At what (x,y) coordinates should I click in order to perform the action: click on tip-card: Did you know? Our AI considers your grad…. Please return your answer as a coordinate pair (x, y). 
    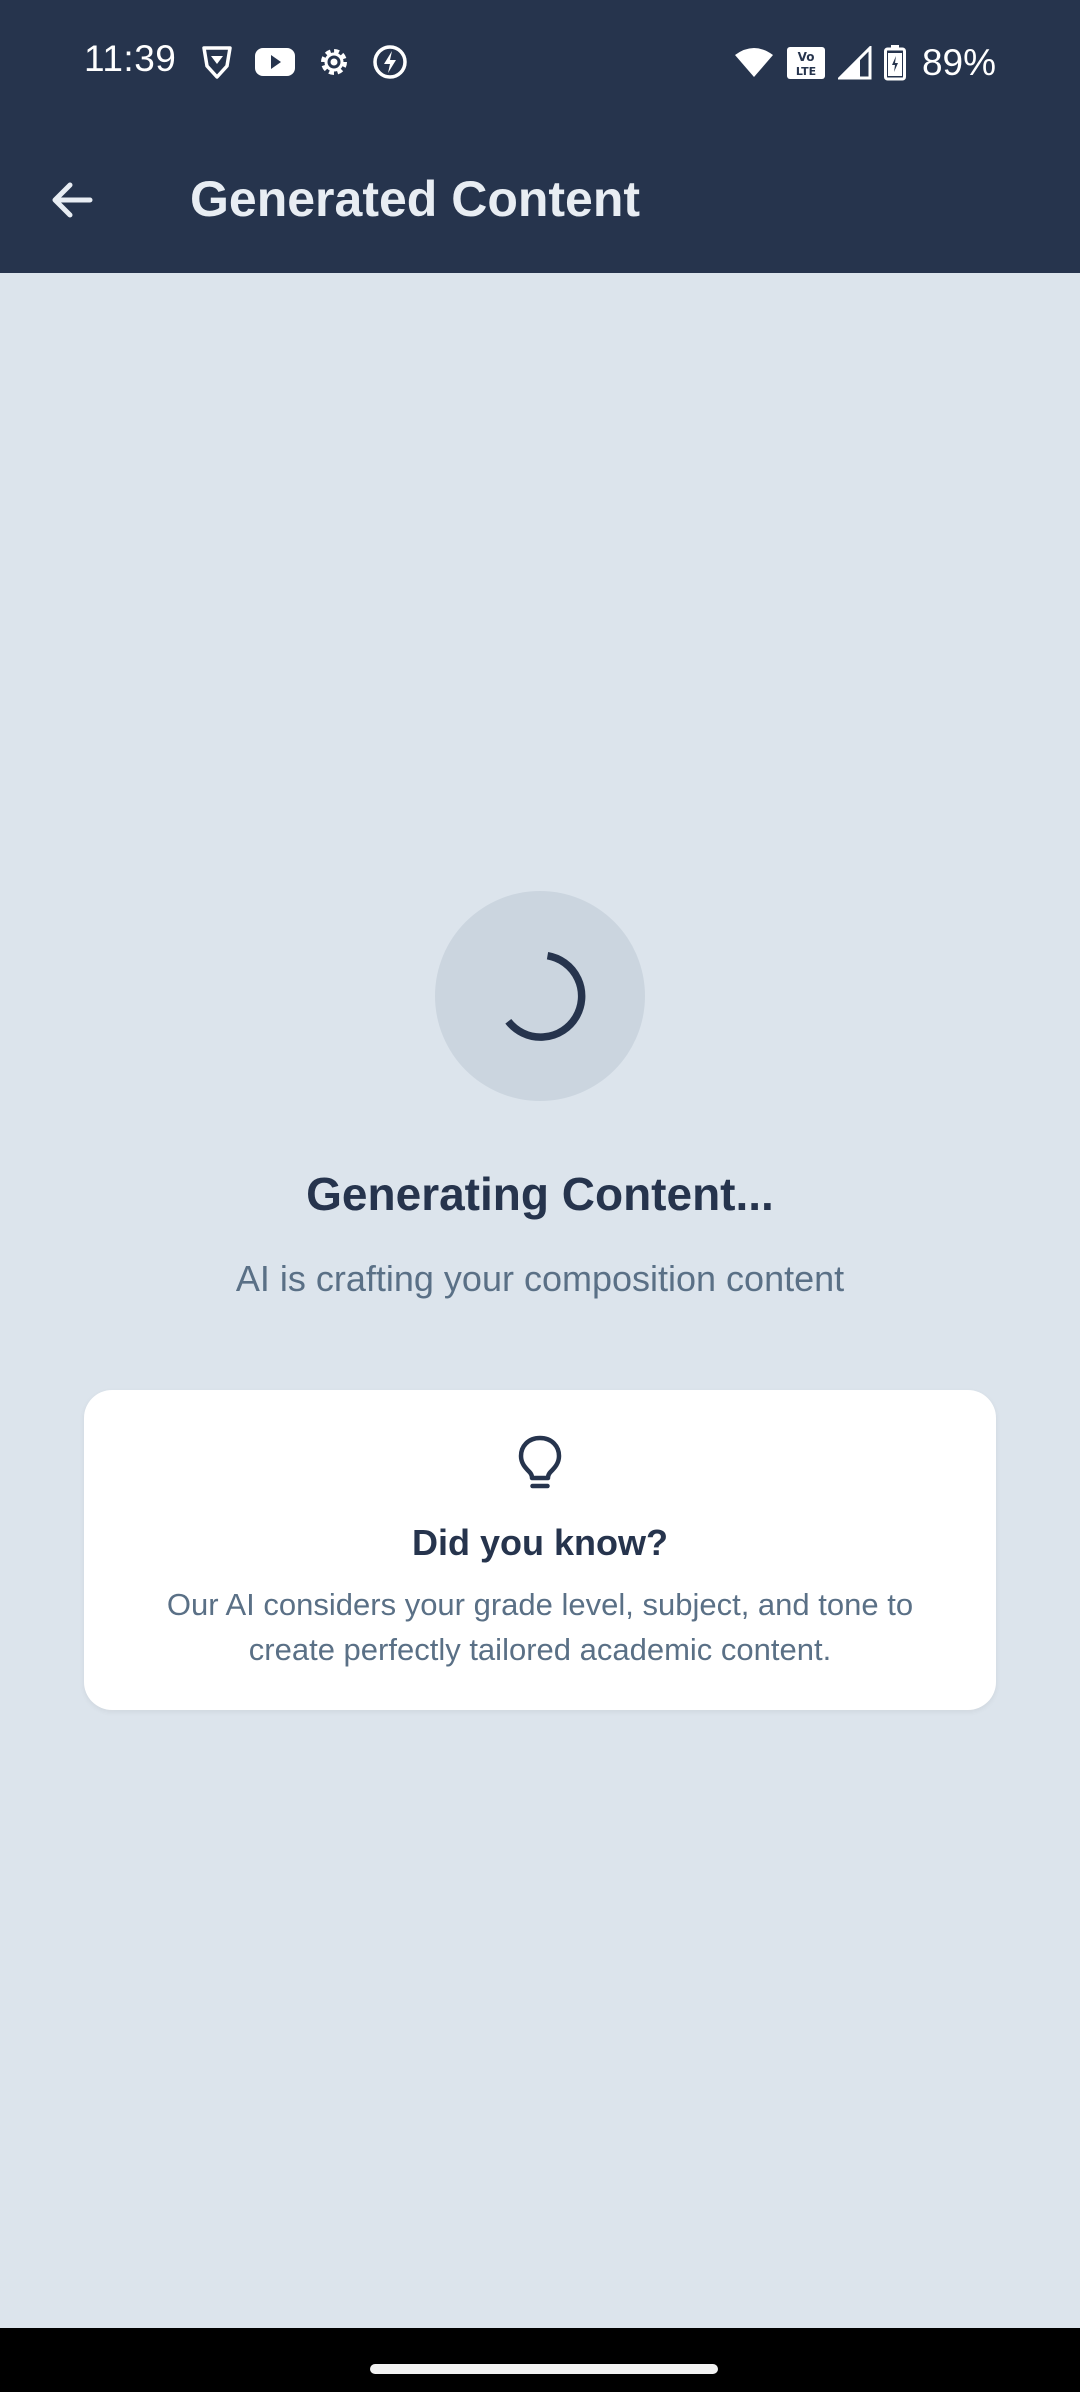
    Looking at the image, I should click on (540, 1550).